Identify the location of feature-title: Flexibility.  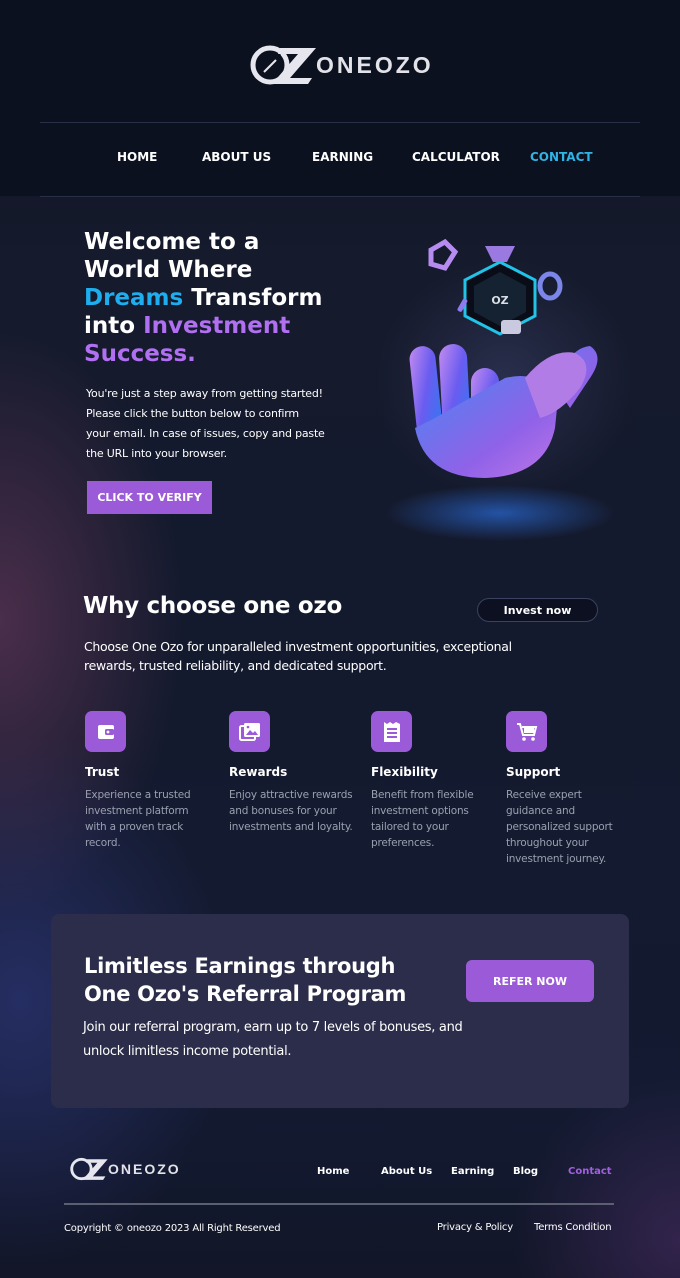
(404, 772).